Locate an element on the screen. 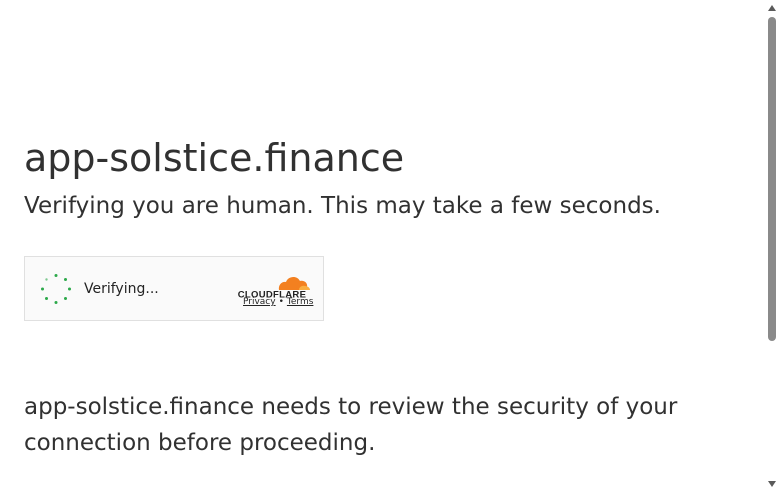 The height and width of the screenshot is (493, 780). privacy-link: Privacy is located at coordinates (259, 302).